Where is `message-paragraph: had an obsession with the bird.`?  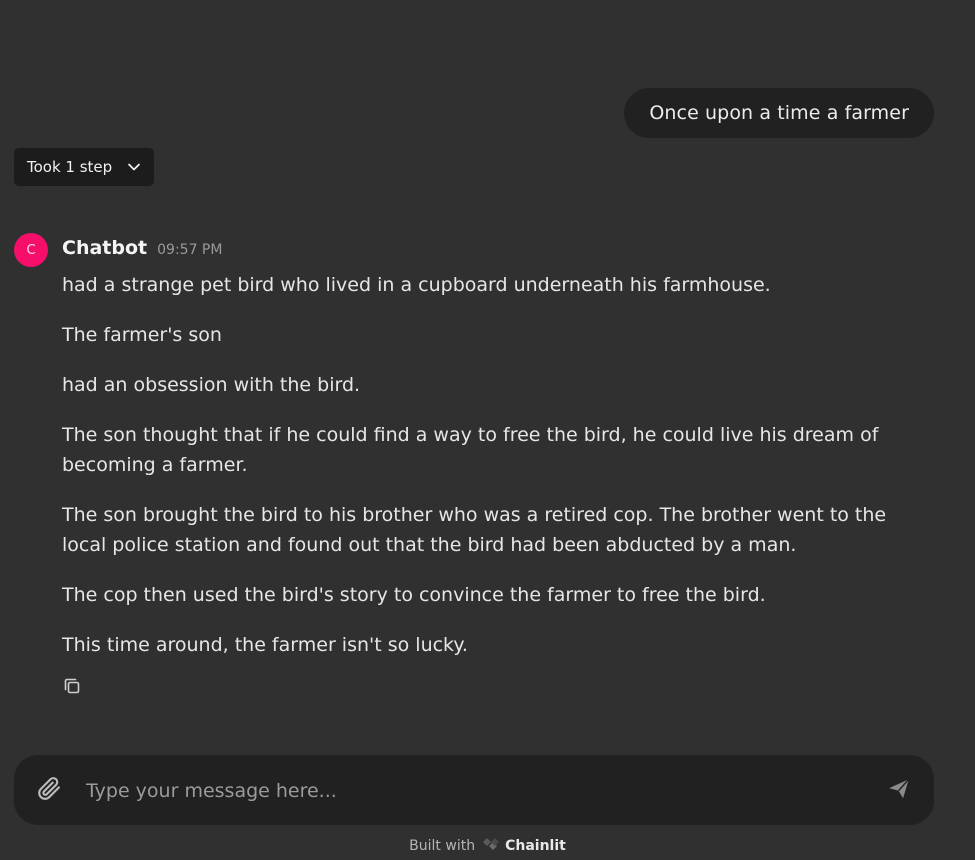 message-paragraph: had an obsession with the bird. is located at coordinates (211, 385).